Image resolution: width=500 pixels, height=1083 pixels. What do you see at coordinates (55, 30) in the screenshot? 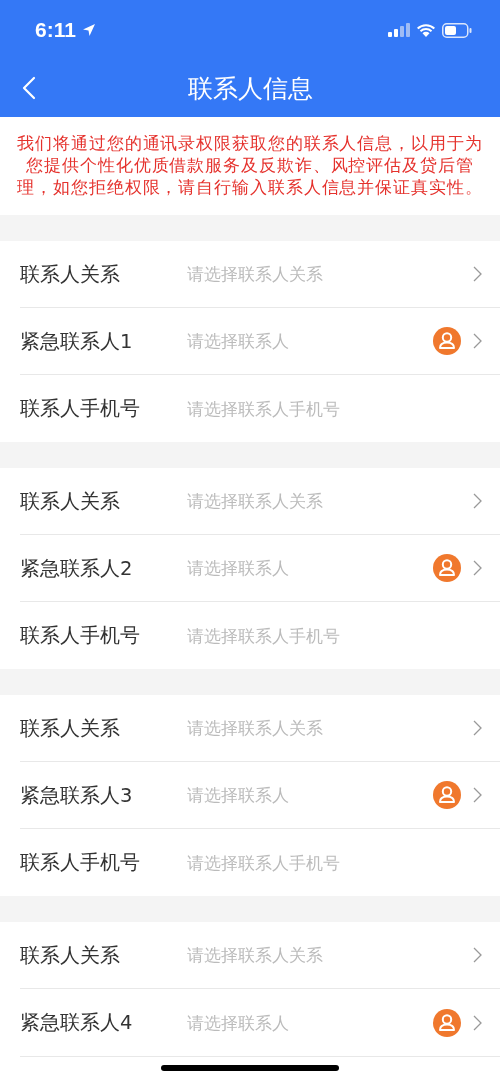
I see `status-time: 6:11` at bounding box center [55, 30].